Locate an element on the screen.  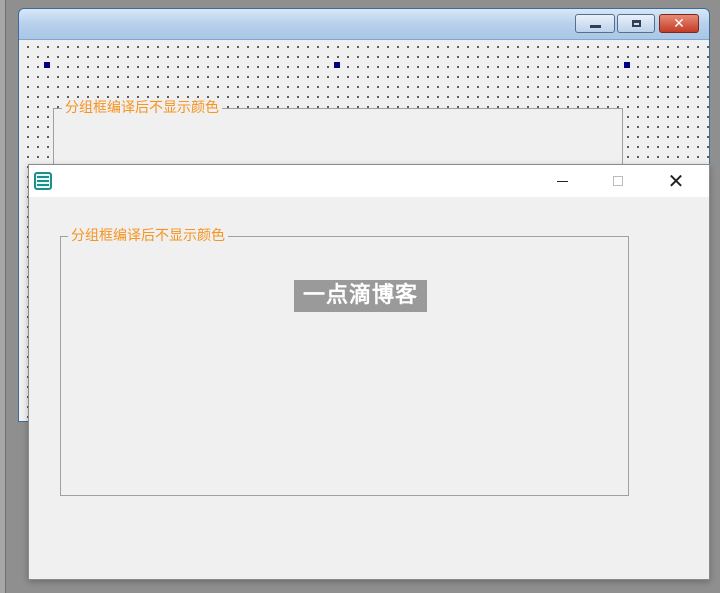
runtime-groupbox-label: 分组框编译后不显示颜色 is located at coordinates (148, 236).